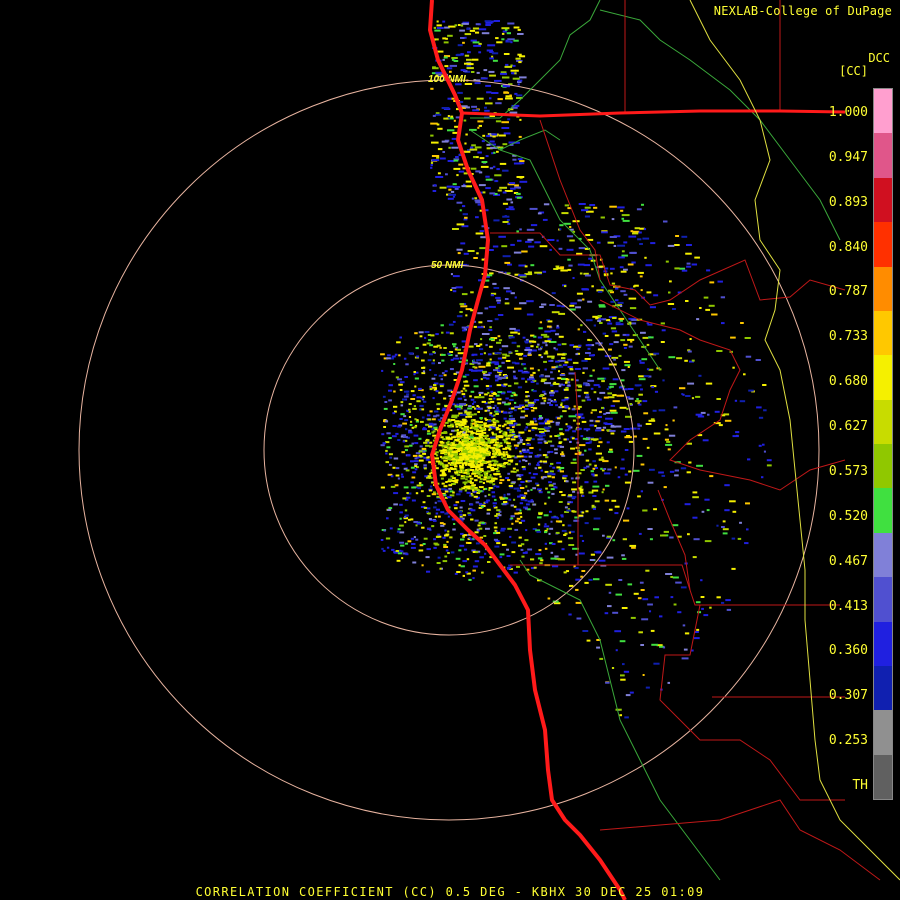 This screenshot has height=900, width=900. Describe the element at coordinates (848, 427) in the screenshot. I see `color-scale-tick-label: 0.627` at that location.